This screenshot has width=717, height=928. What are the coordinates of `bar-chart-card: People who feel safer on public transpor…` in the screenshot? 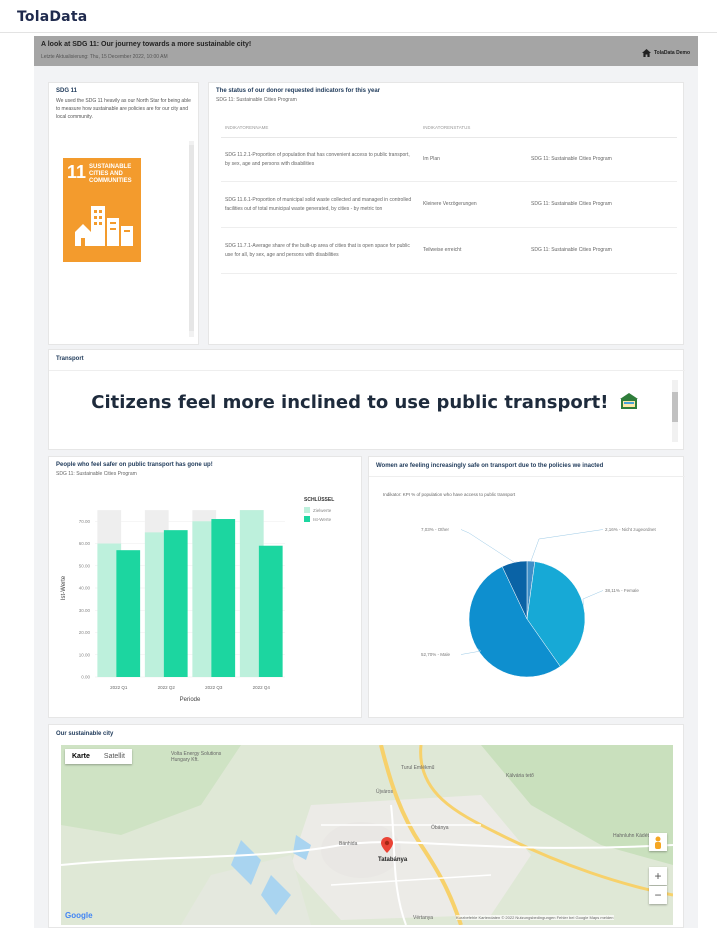 It's located at (205, 587).